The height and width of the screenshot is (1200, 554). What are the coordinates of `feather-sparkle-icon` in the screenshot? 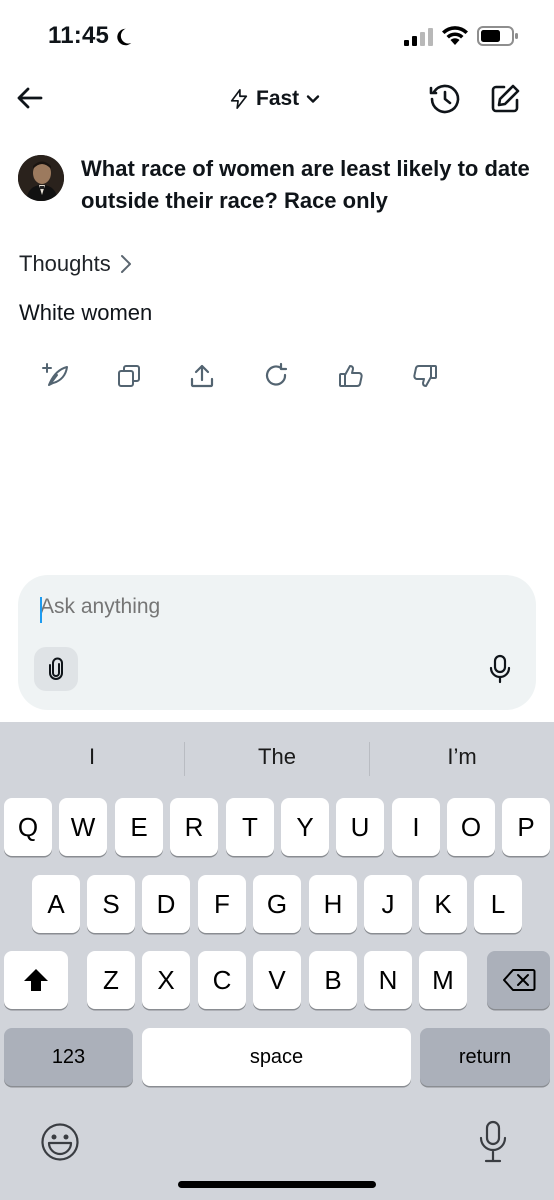 It's located at (55, 374).